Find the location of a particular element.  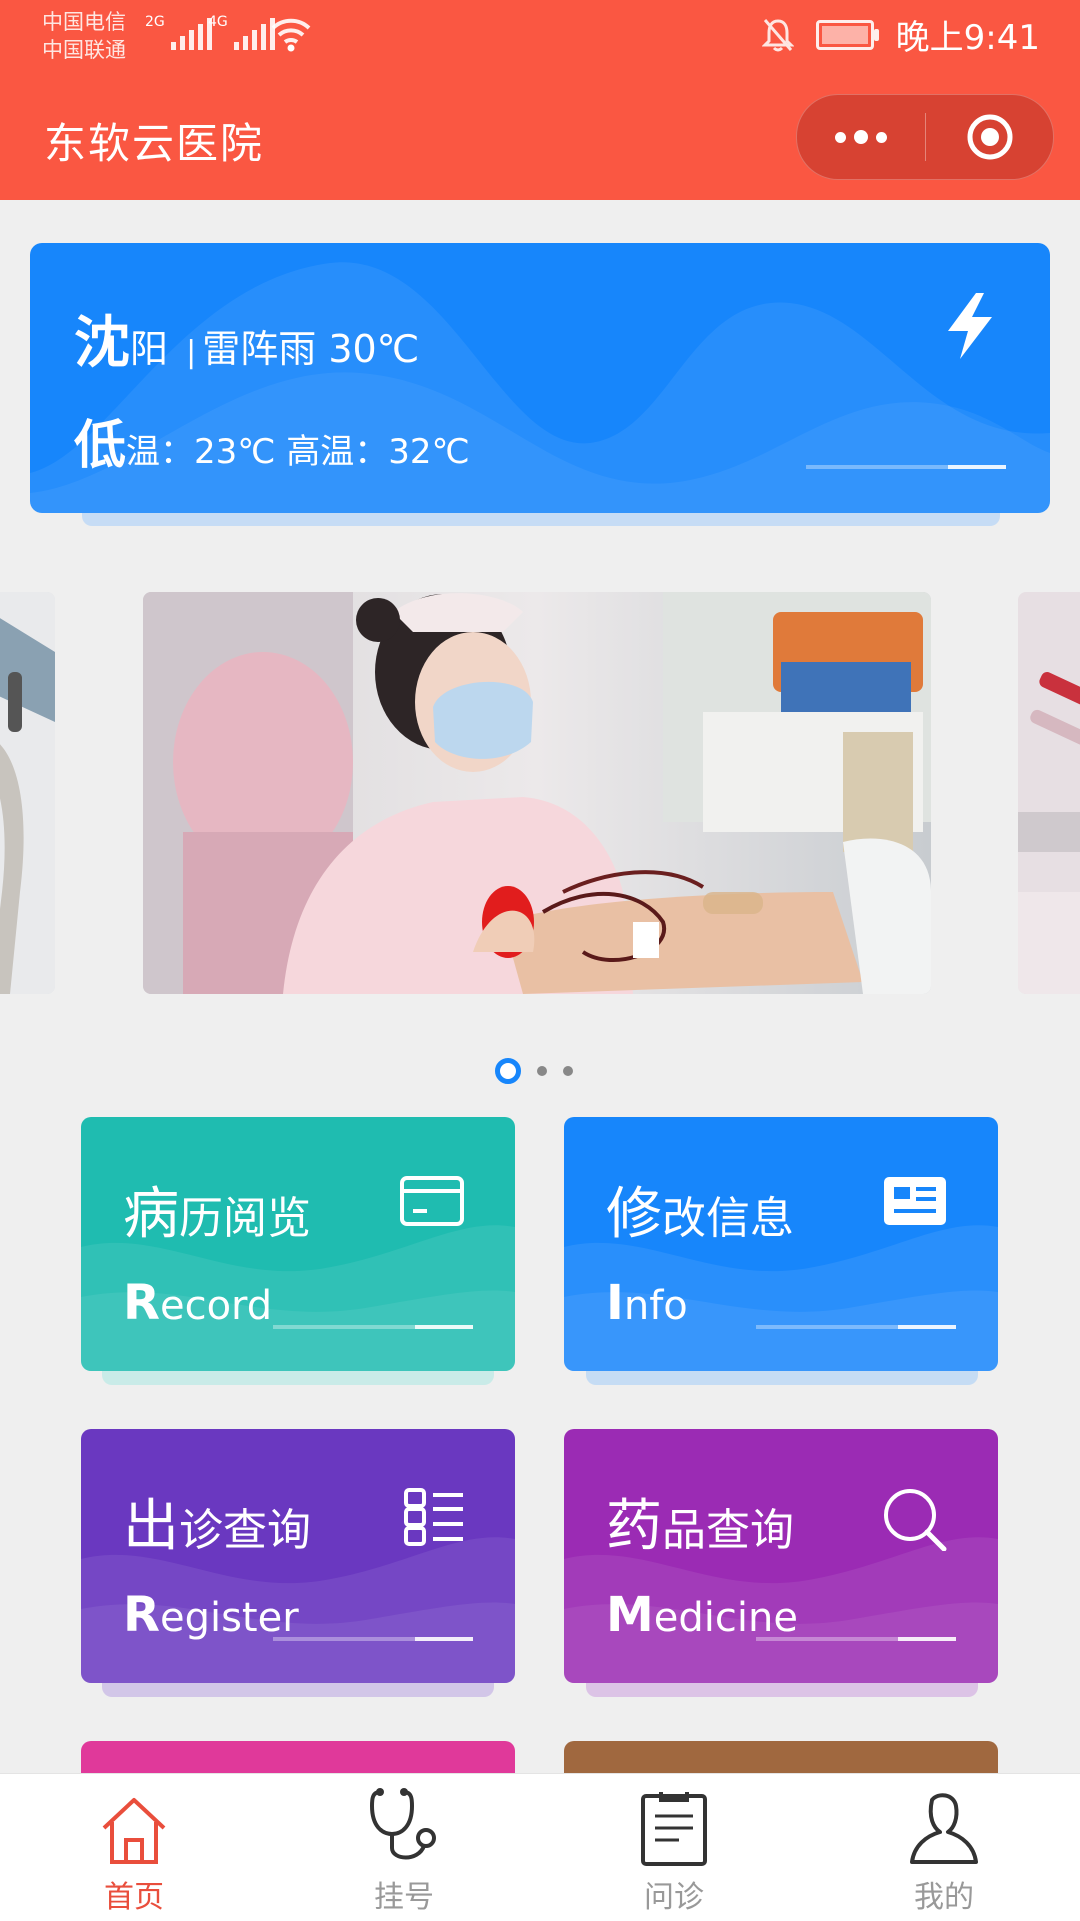

tile-medicine: 药品查询 Medicine is located at coordinates (781, 1556).